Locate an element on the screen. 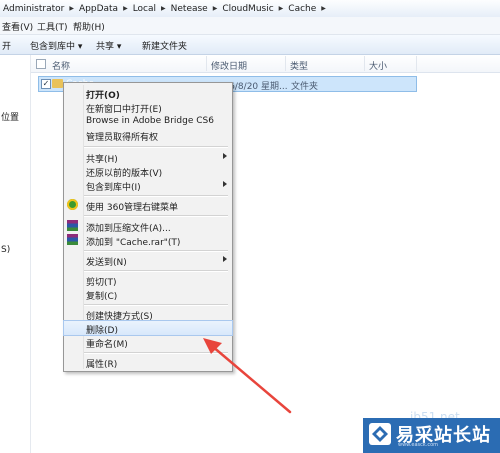  brand-logo-mark is located at coordinates (380, 434).